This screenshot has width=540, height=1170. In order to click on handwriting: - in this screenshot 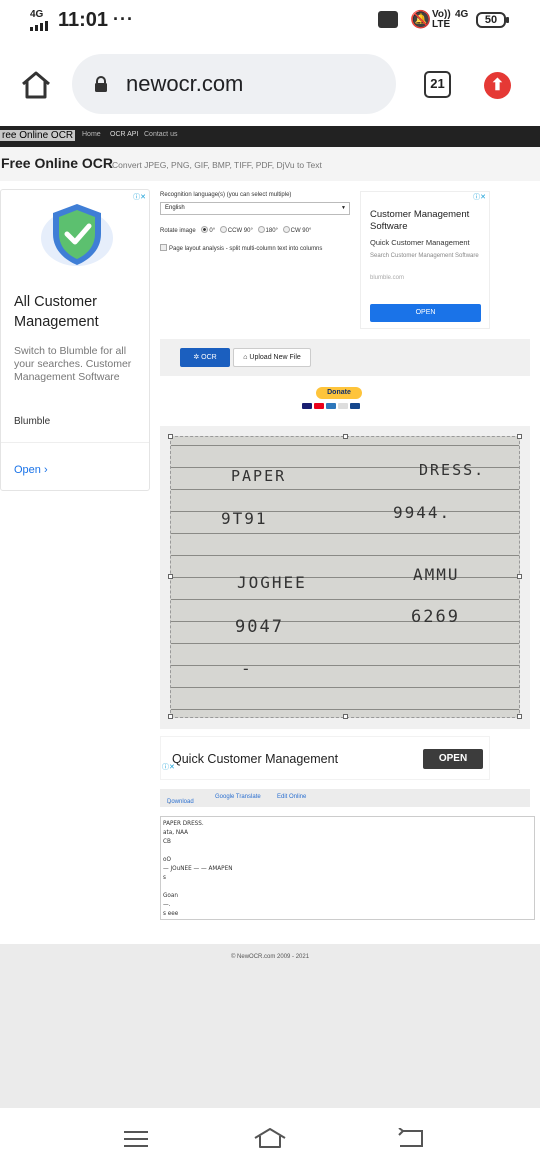, I will do `click(247, 668)`.